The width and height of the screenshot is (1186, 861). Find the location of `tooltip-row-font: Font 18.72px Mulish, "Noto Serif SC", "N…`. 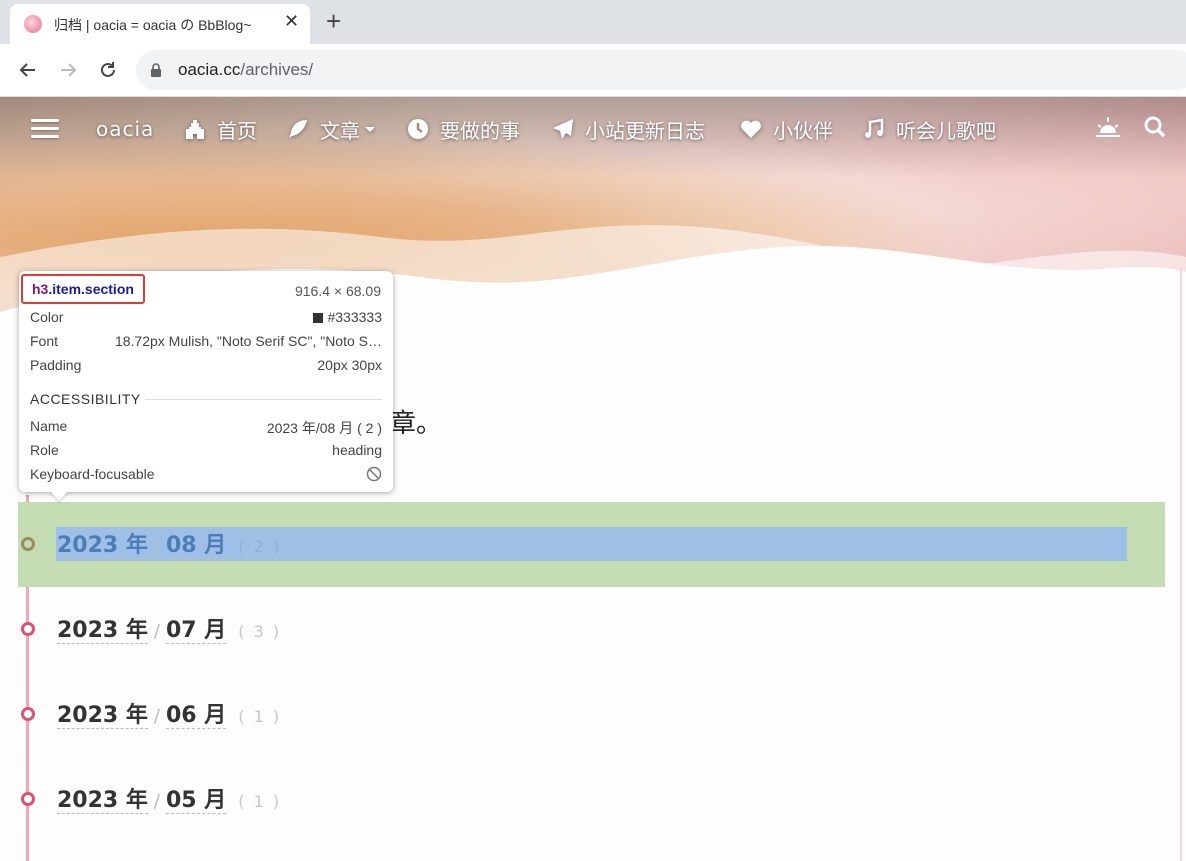

tooltip-row-font: Font 18.72px Mulish, "Noto Serif SC", "N… is located at coordinates (206, 343).